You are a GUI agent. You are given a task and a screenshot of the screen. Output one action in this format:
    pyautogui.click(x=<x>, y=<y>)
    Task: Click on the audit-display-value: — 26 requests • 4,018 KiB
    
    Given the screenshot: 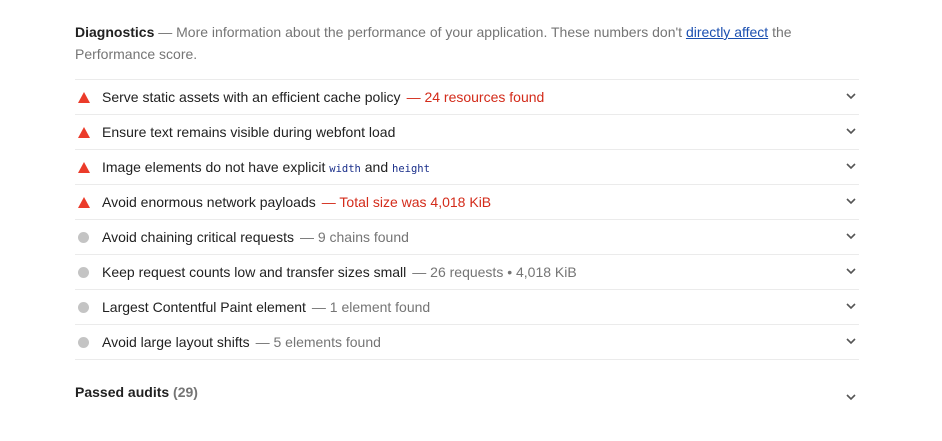 What is the action you would take?
    pyautogui.click(x=494, y=272)
    